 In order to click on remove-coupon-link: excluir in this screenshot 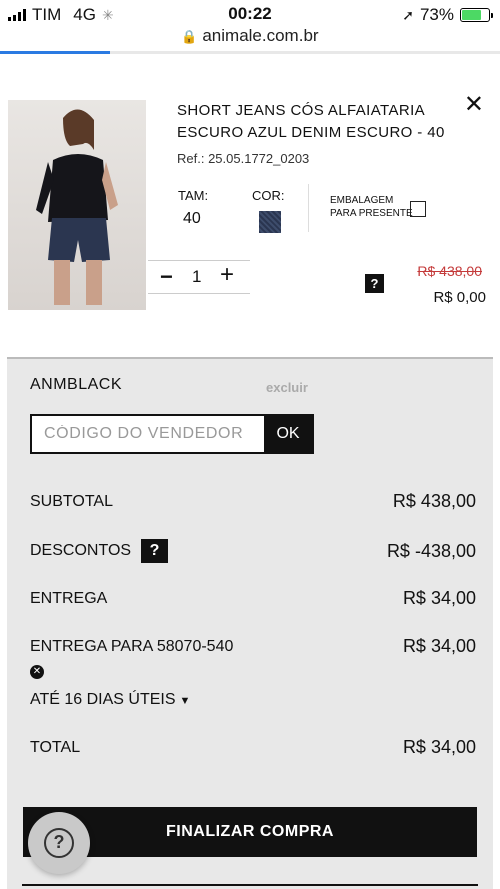, I will do `click(287, 387)`.